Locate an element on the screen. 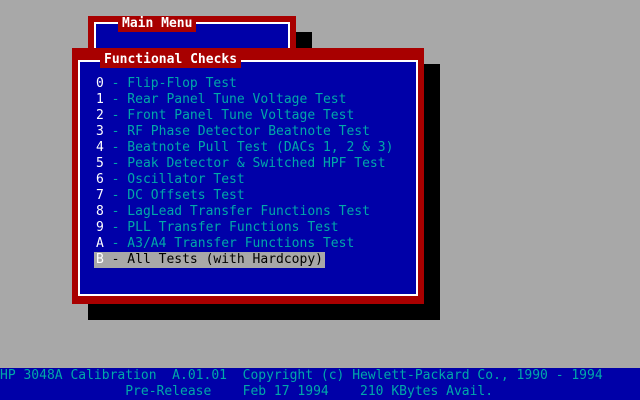 This screenshot has height=400, width=640. menu-item: 7 - DC Offsets Test is located at coordinates (170, 196).